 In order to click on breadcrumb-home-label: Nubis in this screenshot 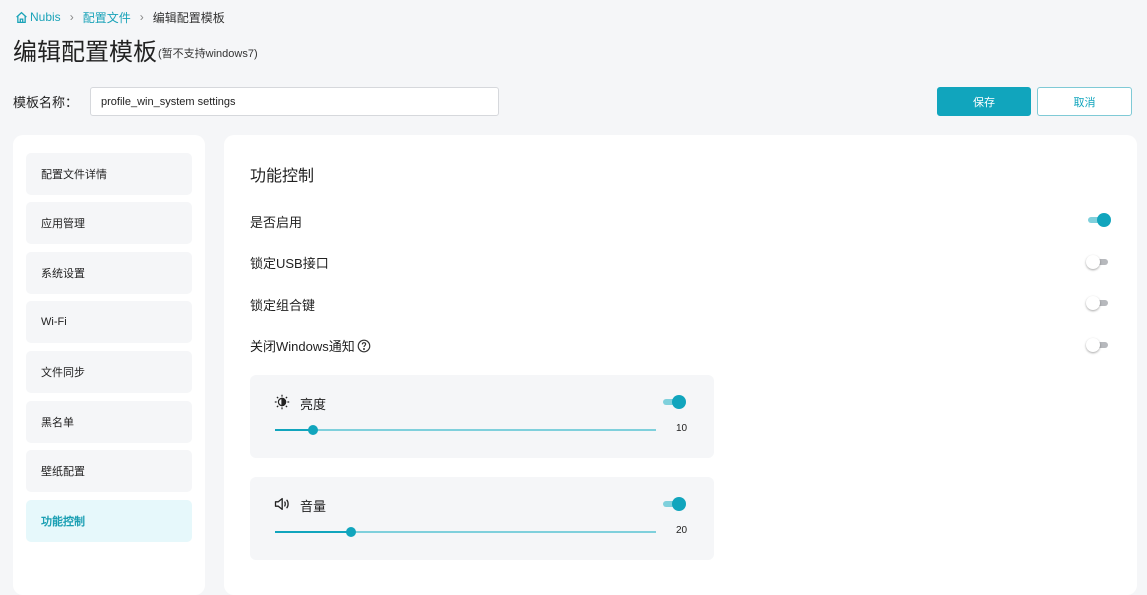, I will do `click(45, 17)`.